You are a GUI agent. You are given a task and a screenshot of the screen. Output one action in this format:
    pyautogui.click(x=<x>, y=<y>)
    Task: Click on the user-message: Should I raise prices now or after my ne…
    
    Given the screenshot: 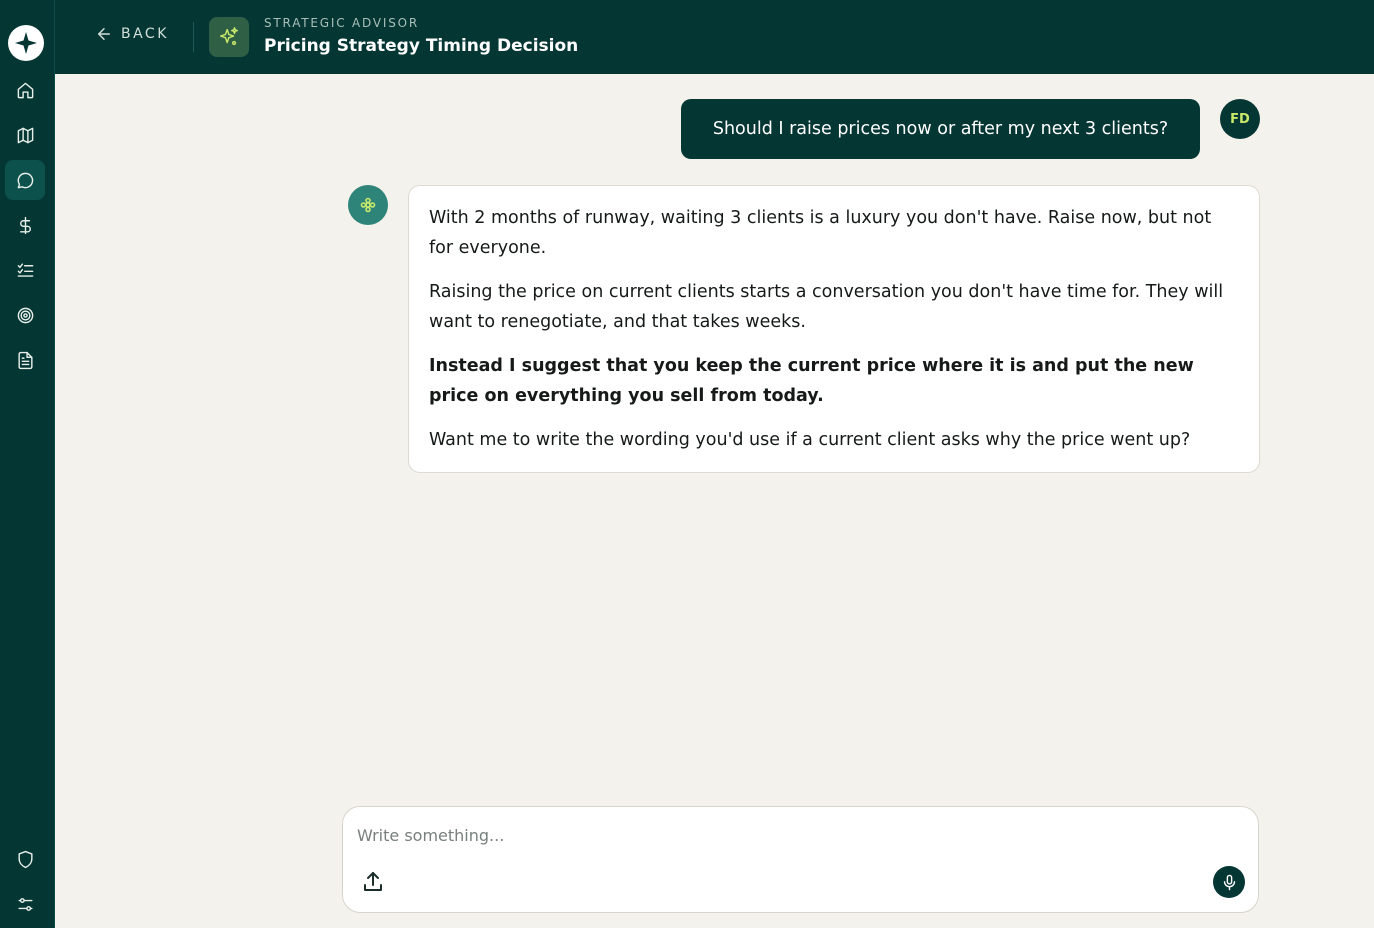 What is the action you would take?
    pyautogui.click(x=940, y=129)
    